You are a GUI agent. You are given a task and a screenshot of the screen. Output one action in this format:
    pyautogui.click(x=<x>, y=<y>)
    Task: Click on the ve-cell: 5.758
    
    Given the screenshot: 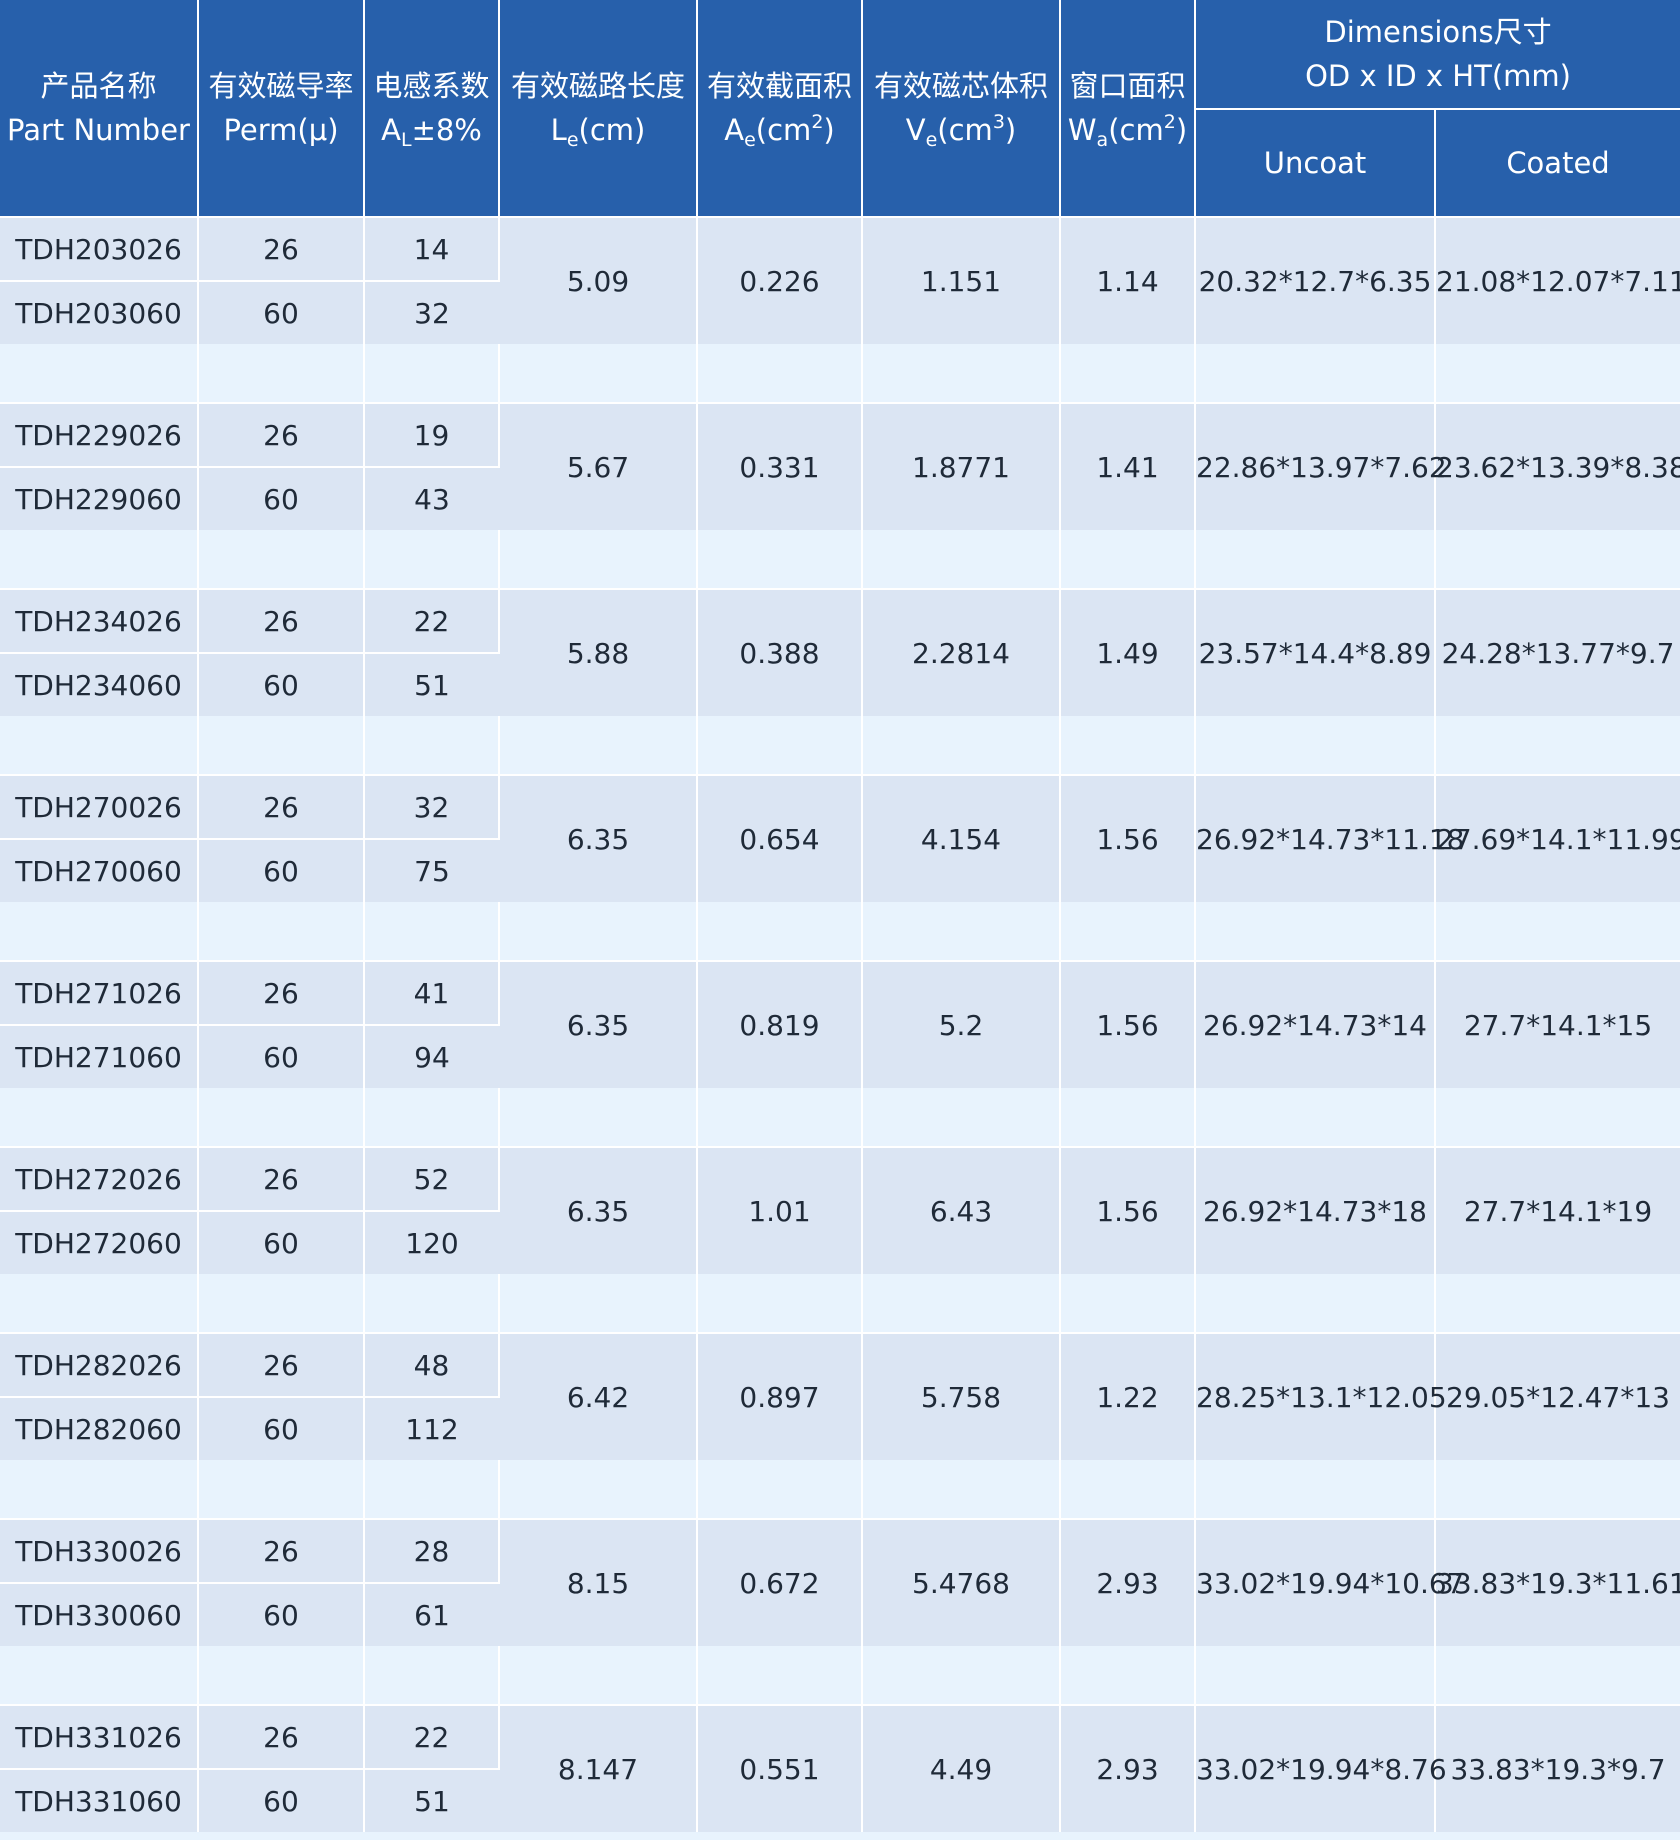 What is the action you would take?
    pyautogui.click(x=961, y=1396)
    